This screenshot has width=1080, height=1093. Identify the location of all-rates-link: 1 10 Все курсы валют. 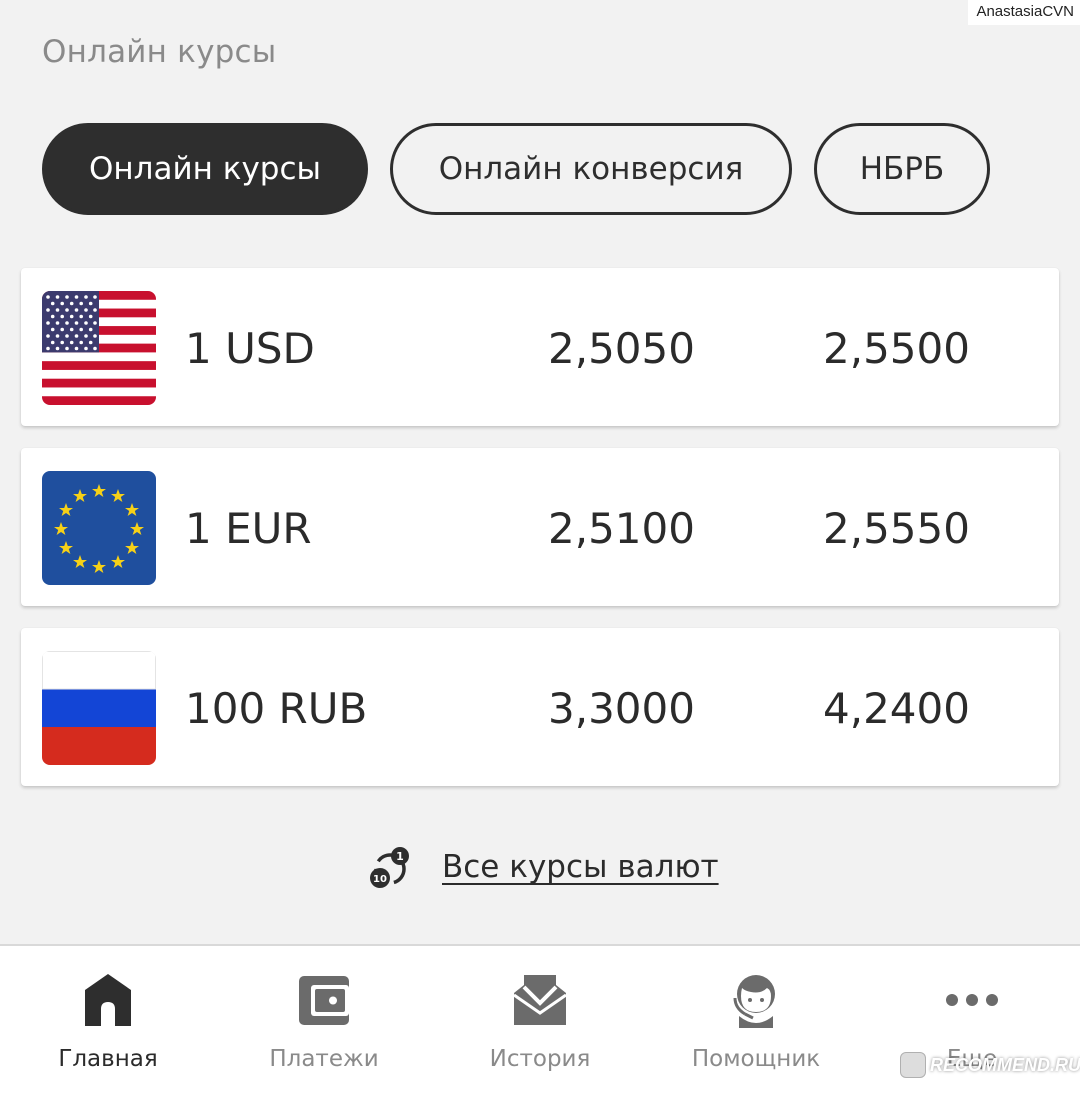
(543, 867).